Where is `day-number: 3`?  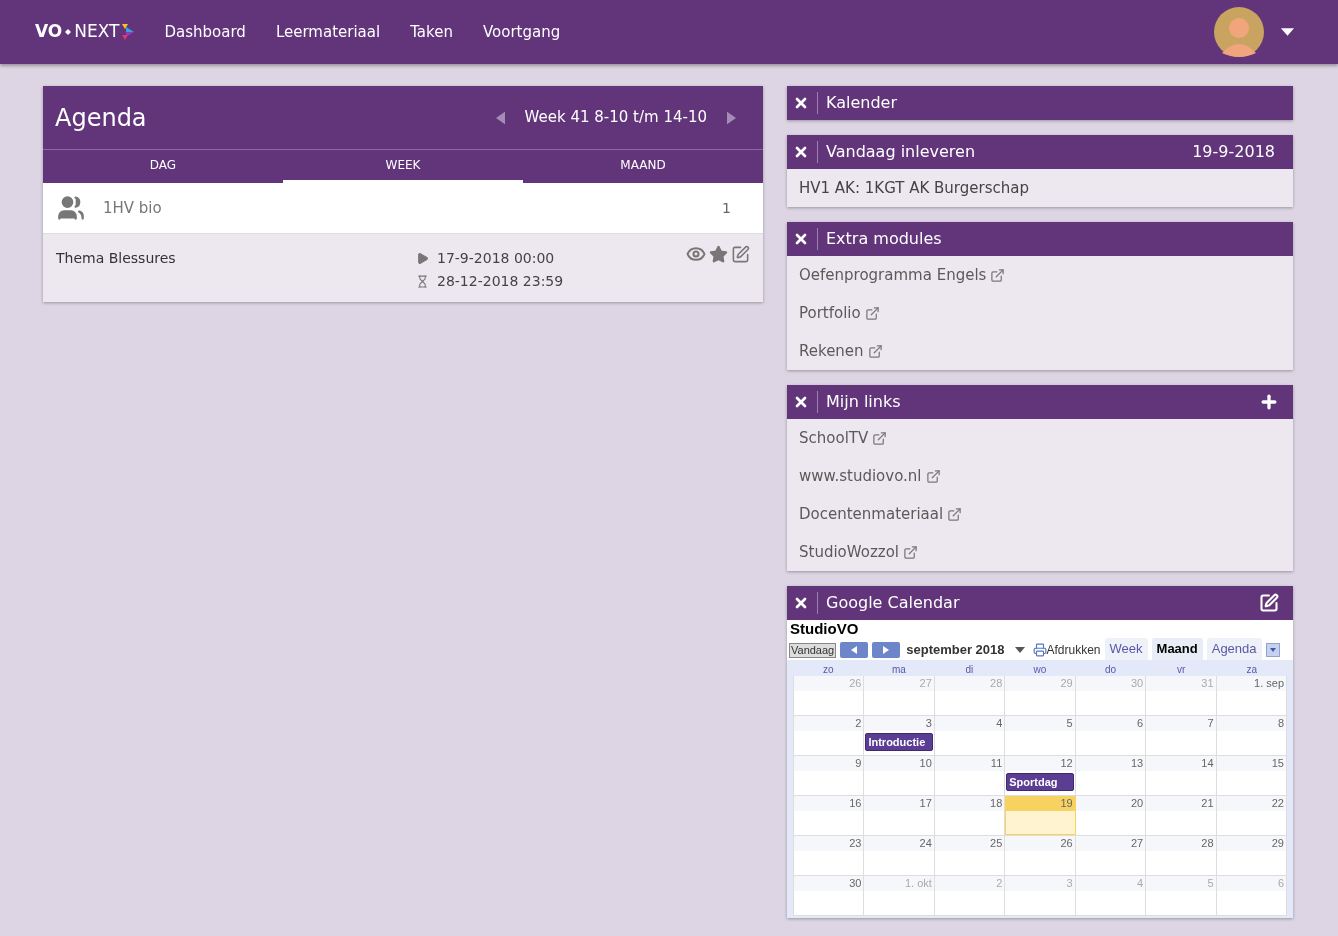
day-number: 3 is located at coordinates (899, 723).